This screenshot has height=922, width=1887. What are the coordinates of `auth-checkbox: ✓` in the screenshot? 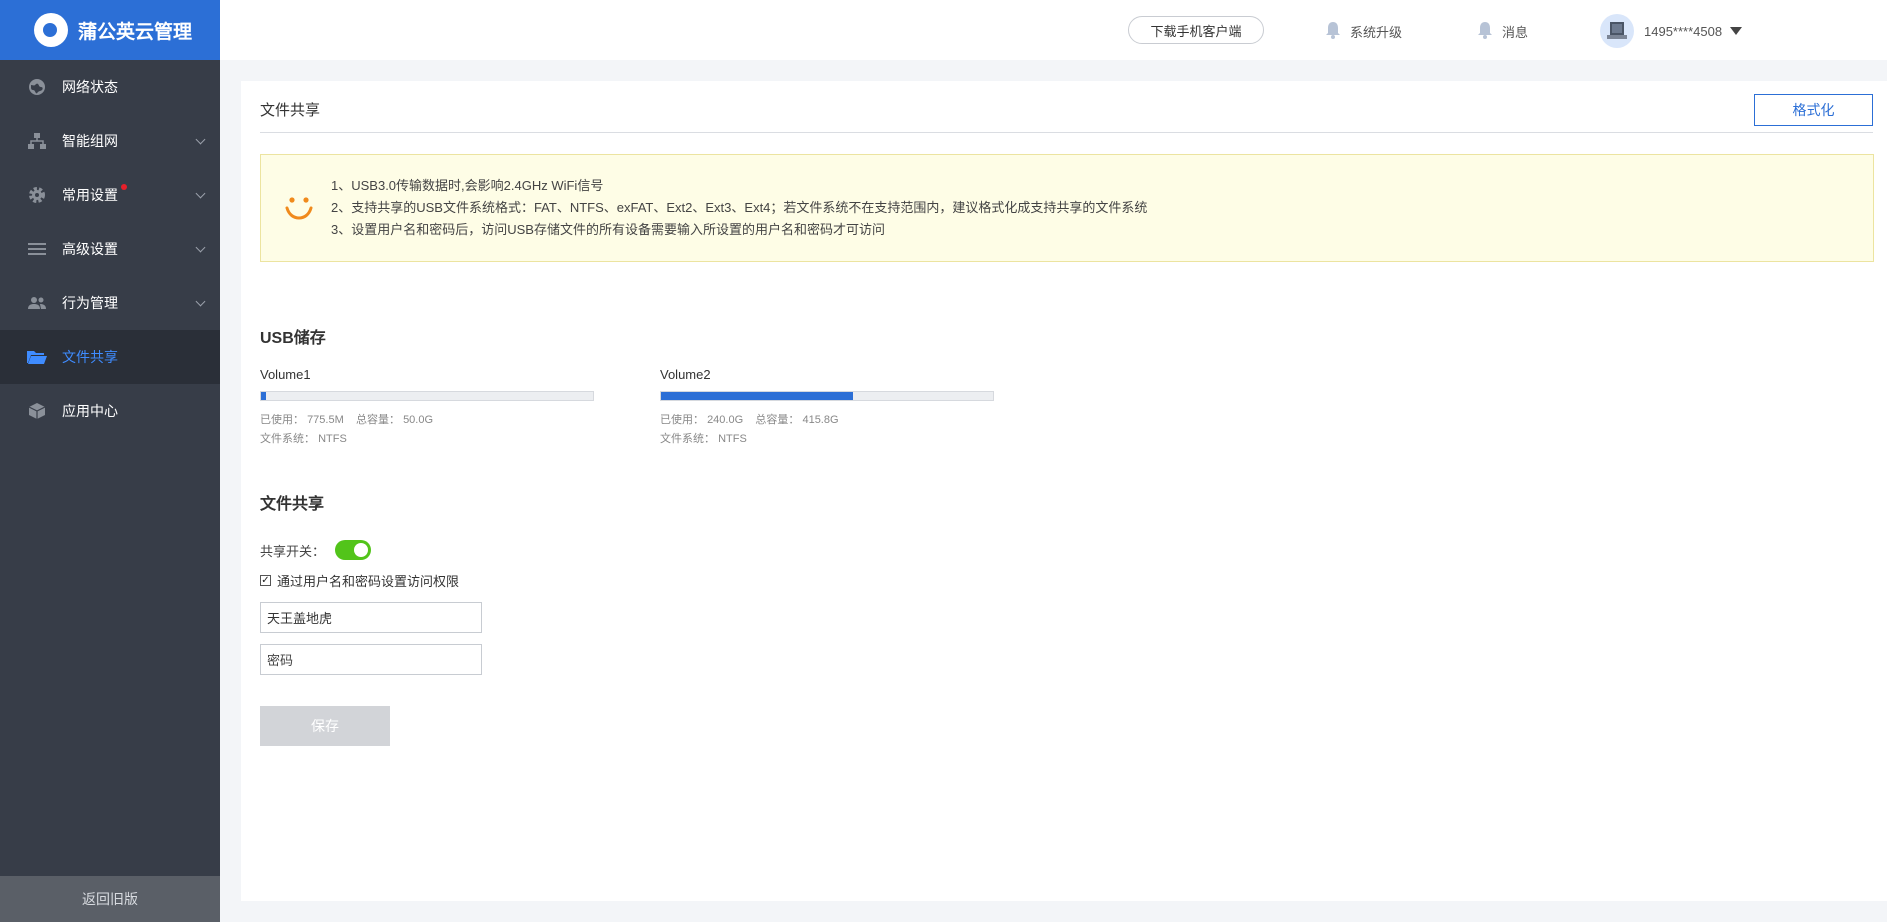 It's located at (265, 580).